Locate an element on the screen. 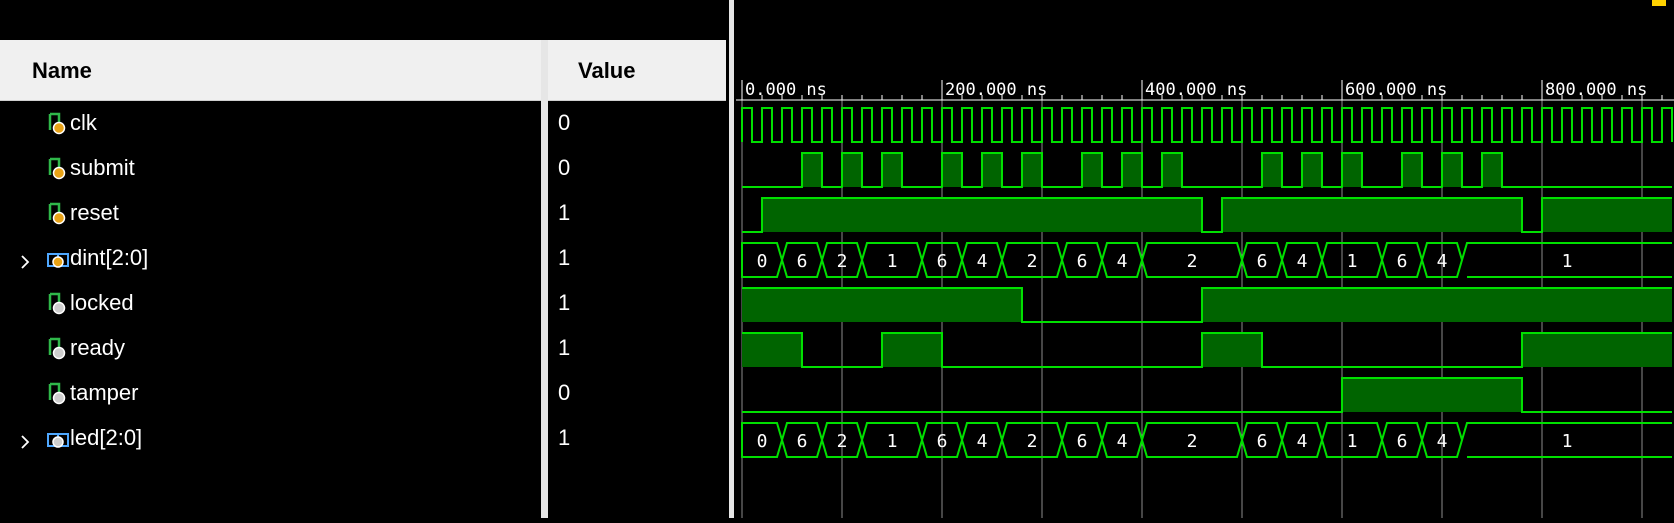 The width and height of the screenshot is (1674, 523). signal-name: clk is located at coordinates (83, 122).